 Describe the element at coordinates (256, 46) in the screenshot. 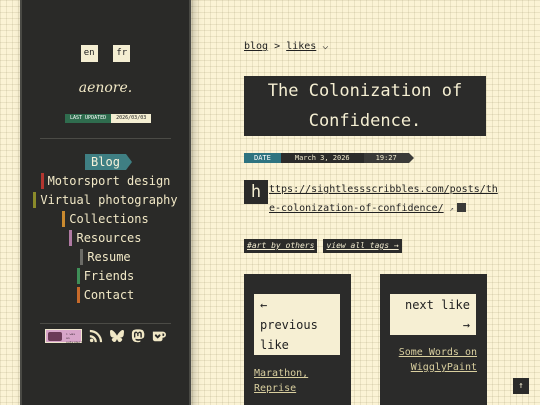

I see `breadcrumb-blog-link: blog` at that location.